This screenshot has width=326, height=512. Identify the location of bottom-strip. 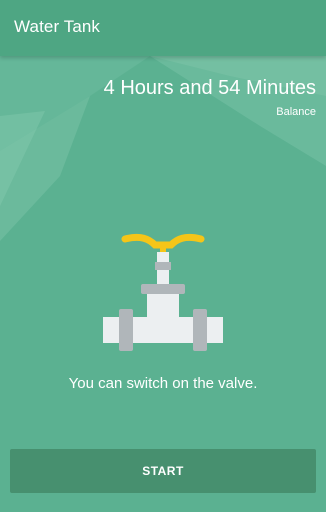
(163, 503).